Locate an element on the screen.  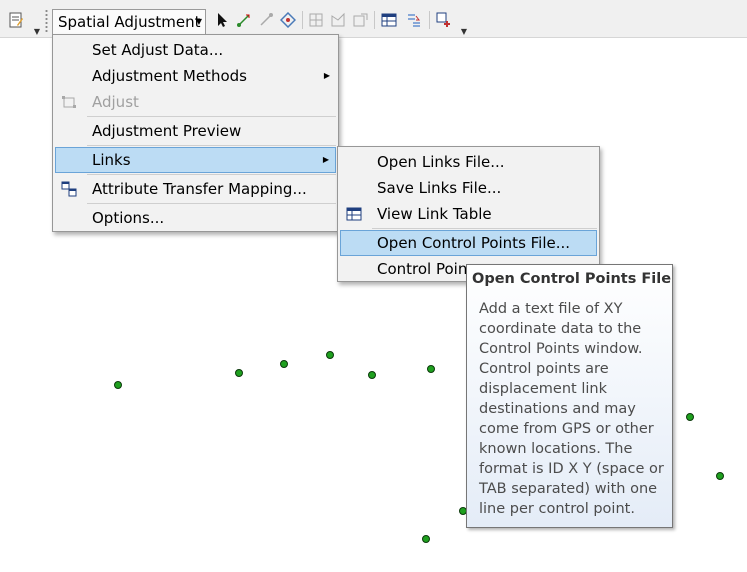
spatial-adjustment-toolbar: ▼ Spatial Adjustment ▼ ▼ is located at coordinates (373, 19).